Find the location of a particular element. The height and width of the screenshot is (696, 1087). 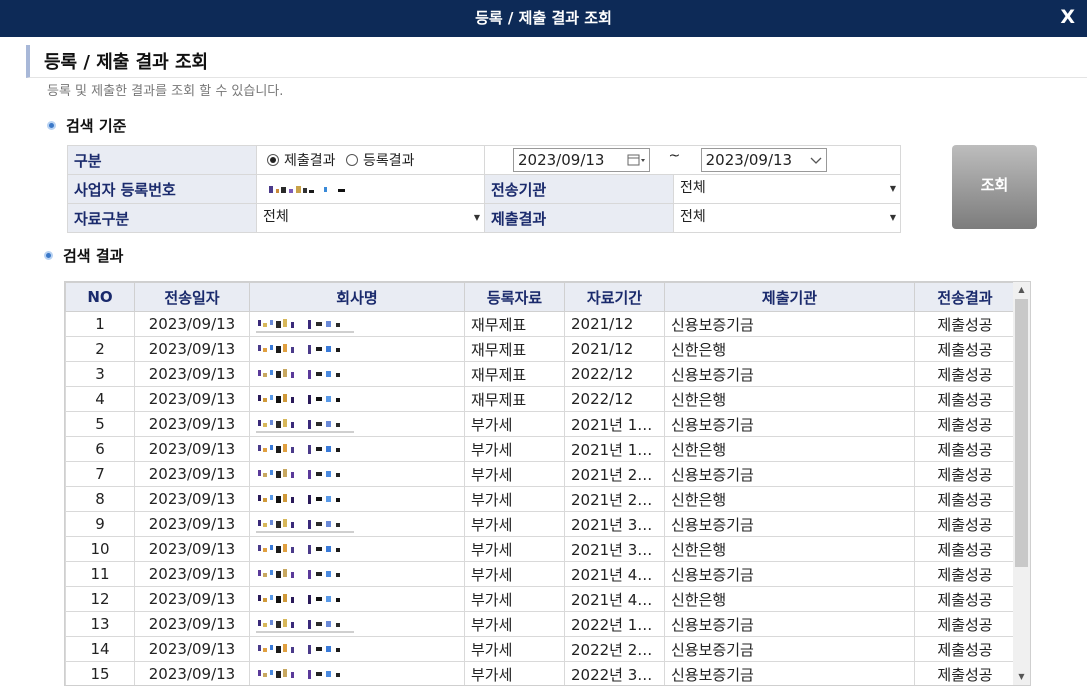

date-to-value: 2023/09/13 is located at coordinates (749, 160).